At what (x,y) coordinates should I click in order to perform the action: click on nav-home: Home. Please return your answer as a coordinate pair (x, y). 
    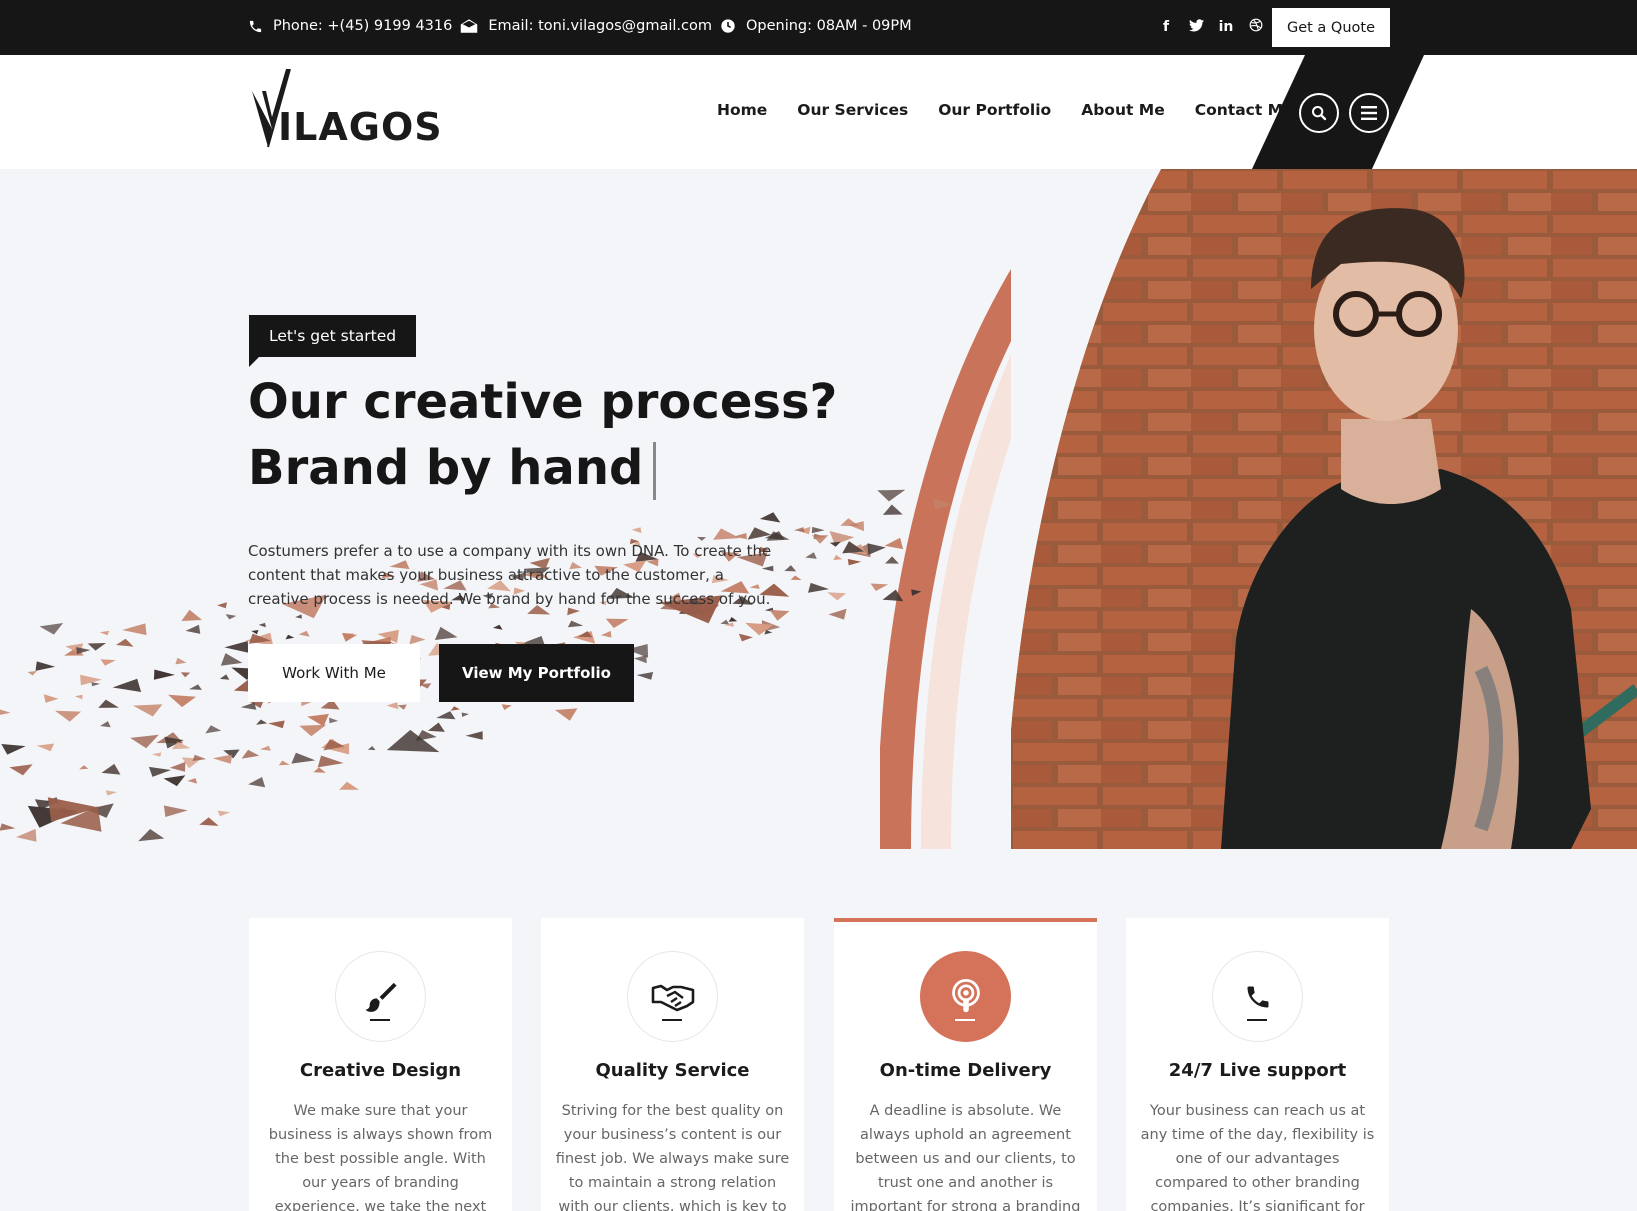
    Looking at the image, I should click on (742, 110).